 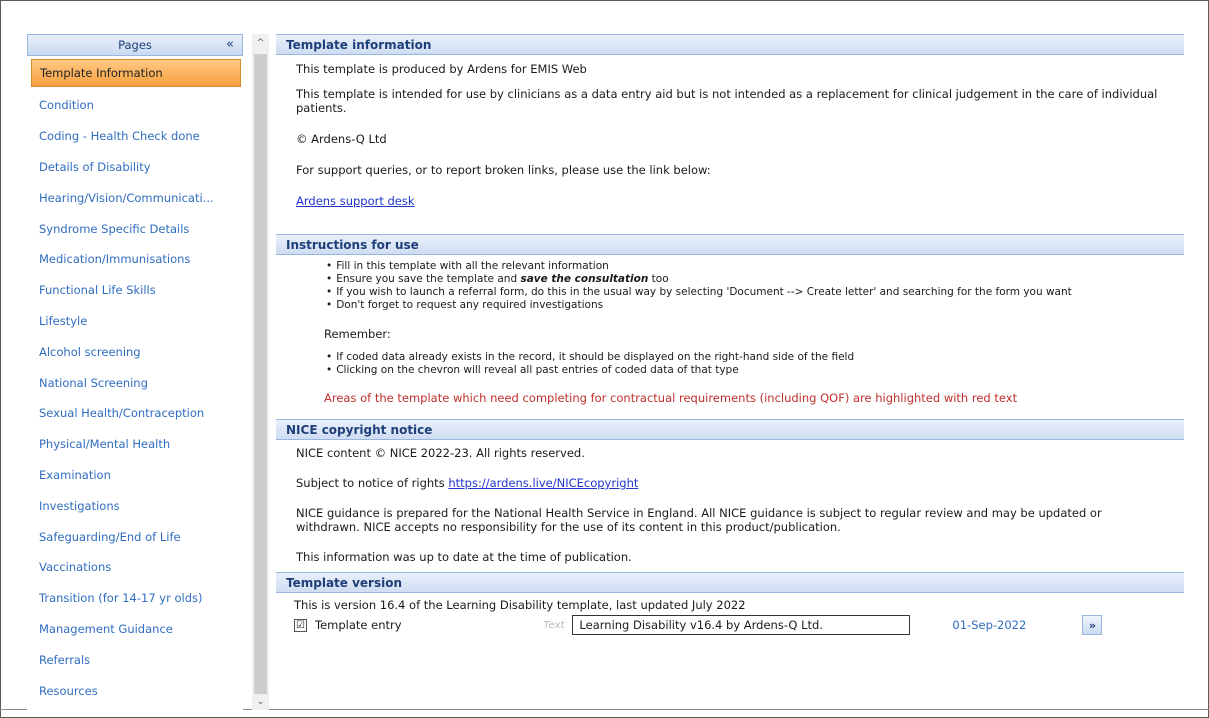 I want to click on scroll-up-icon: ^, so click(x=260, y=42).